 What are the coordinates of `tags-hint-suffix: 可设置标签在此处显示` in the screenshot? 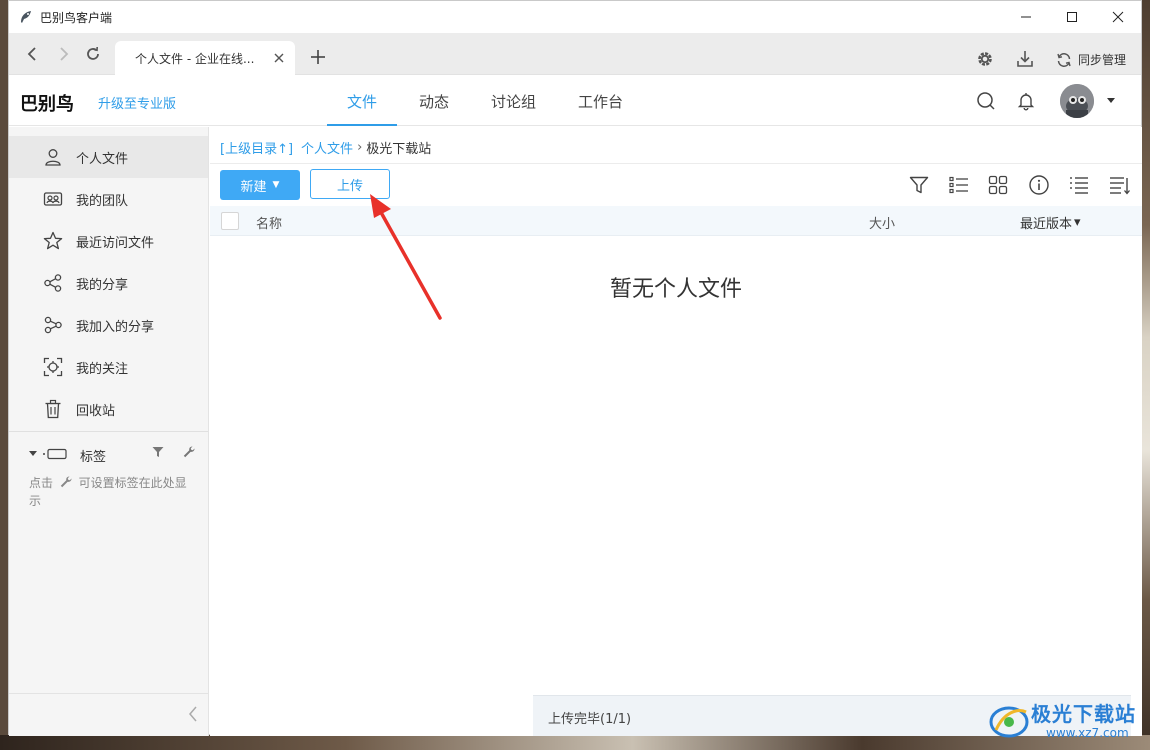 It's located at (108, 492).